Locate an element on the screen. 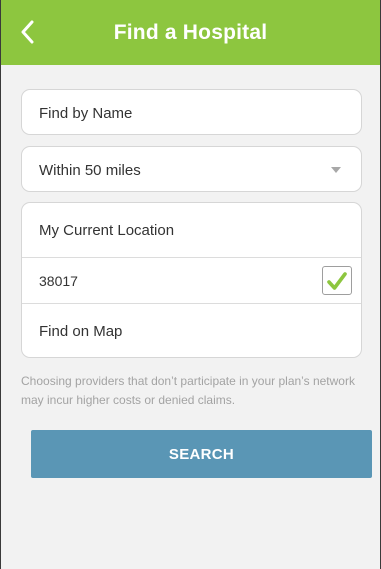 The width and height of the screenshot is (381, 569). checkmark-icon is located at coordinates (337, 280).